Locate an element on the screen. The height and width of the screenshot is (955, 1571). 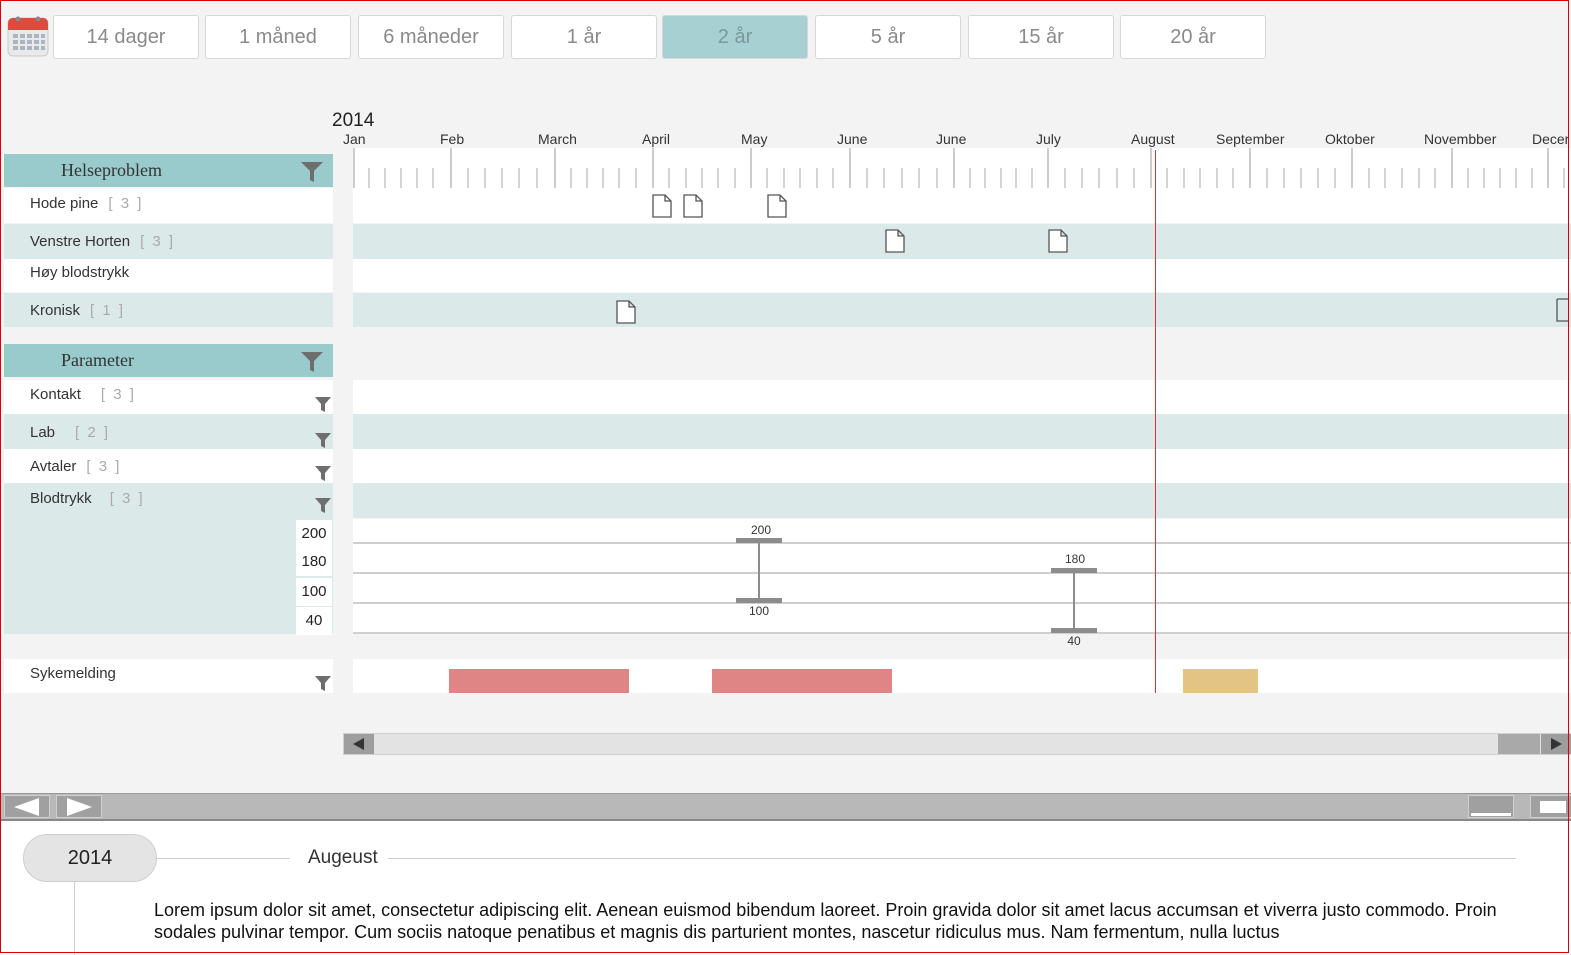
month-label: September is located at coordinates (1250, 139).